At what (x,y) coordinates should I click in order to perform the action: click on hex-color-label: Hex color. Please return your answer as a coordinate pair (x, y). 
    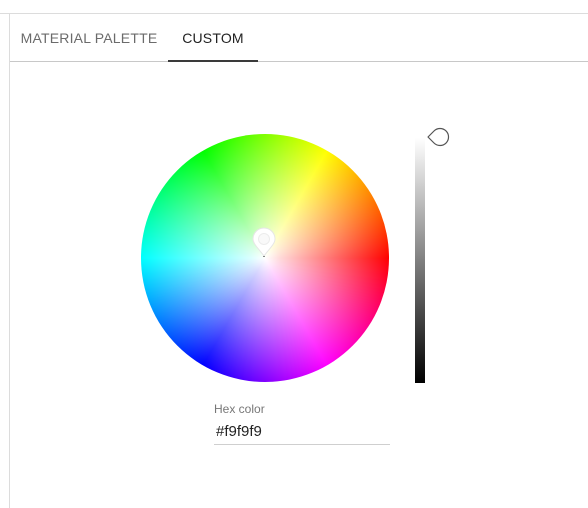
    Looking at the image, I should click on (239, 409).